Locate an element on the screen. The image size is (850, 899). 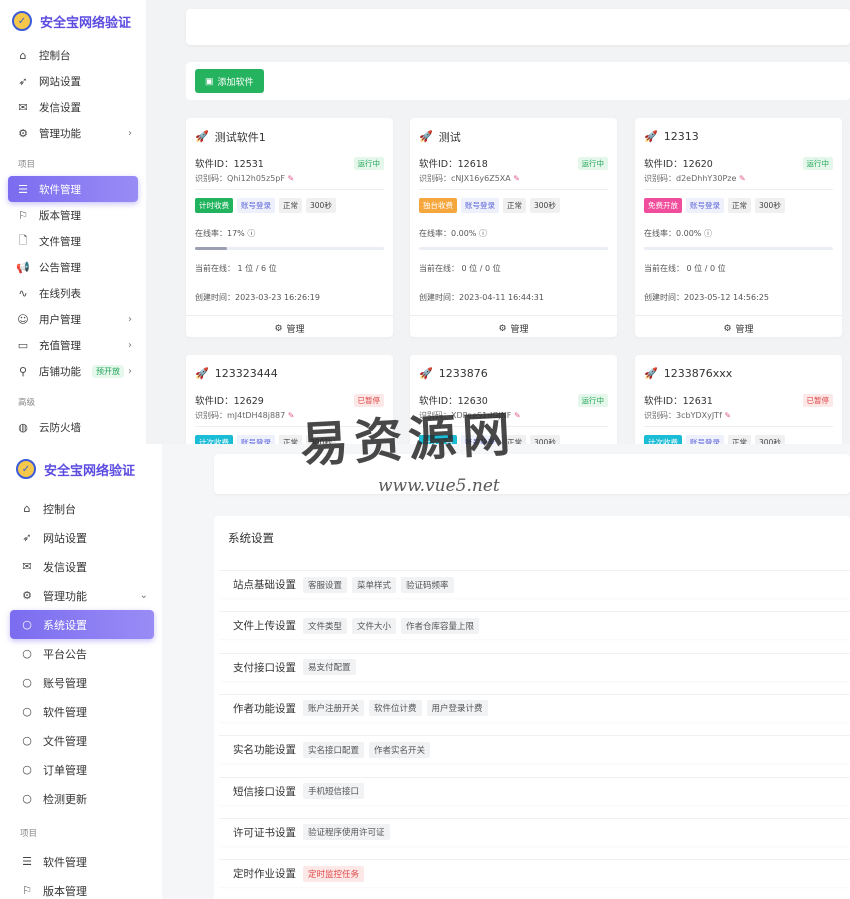
add-software-button: ▣ 添加软件 is located at coordinates (229, 81).